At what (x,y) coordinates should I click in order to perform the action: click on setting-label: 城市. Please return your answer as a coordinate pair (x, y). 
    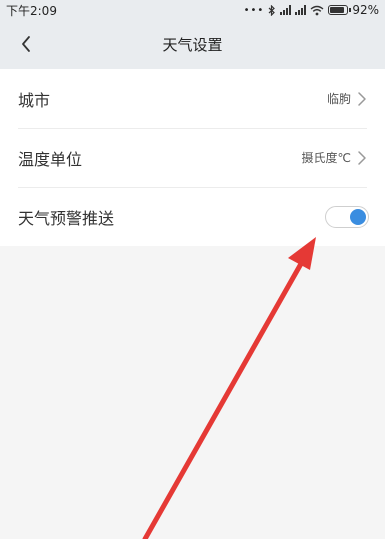
    Looking at the image, I should click on (34, 100).